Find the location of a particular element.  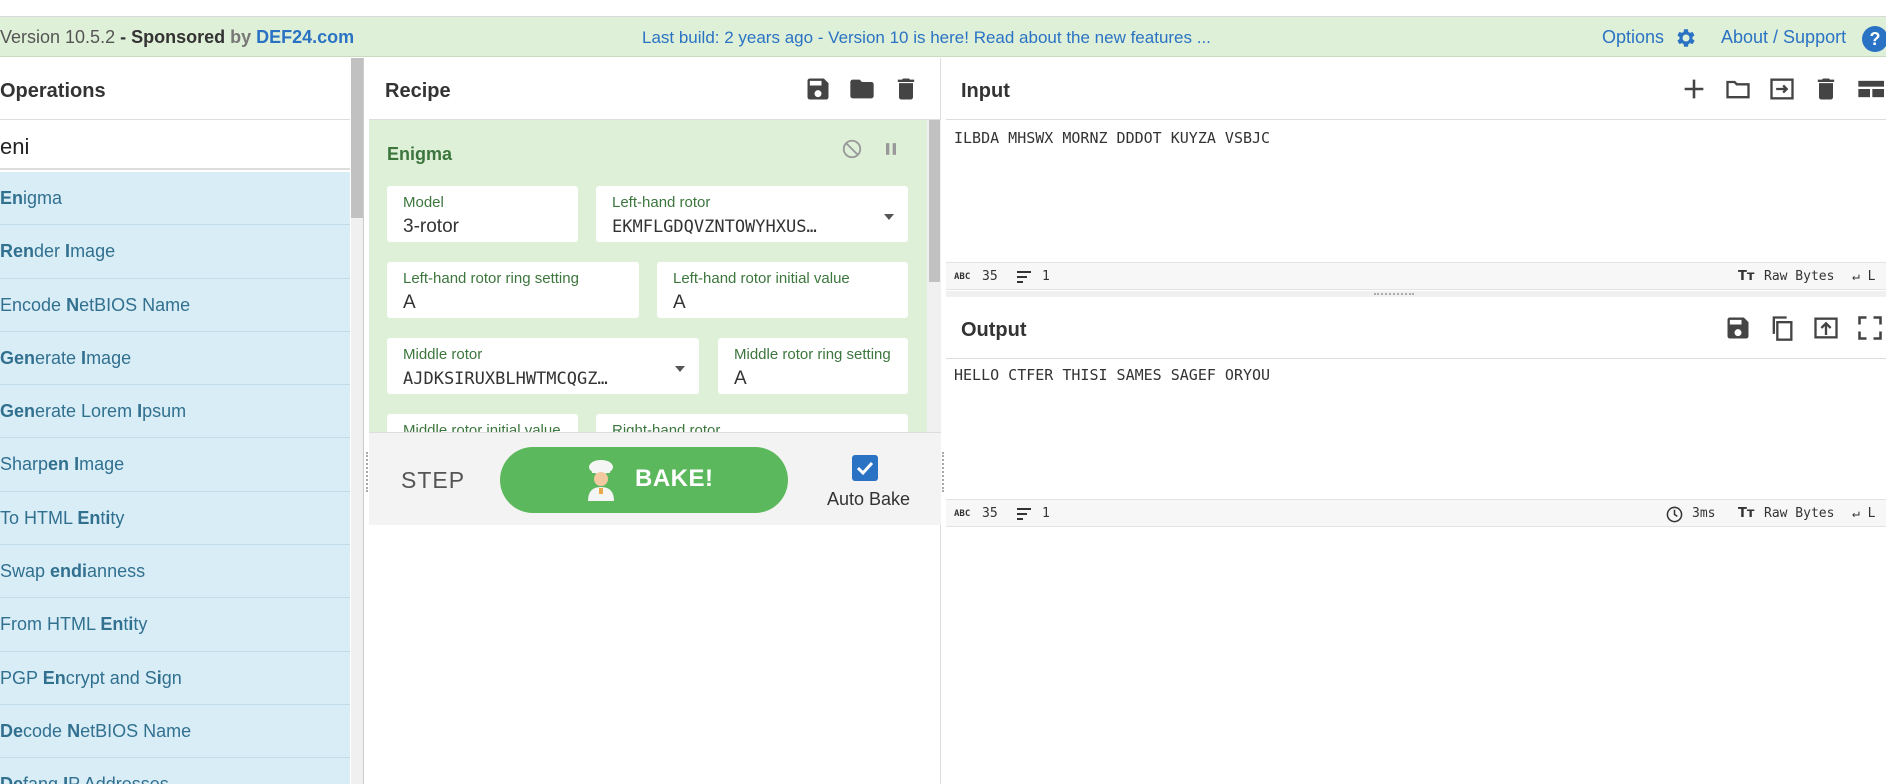

left-ring-setting-field: Left-hand rotor ring setting A is located at coordinates (513, 290).